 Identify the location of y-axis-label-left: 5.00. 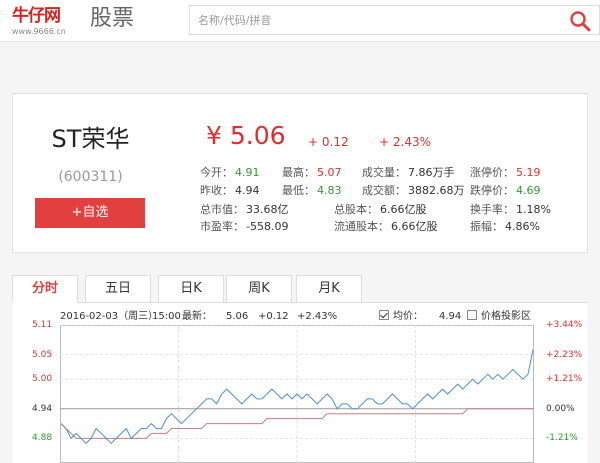
(42, 379).